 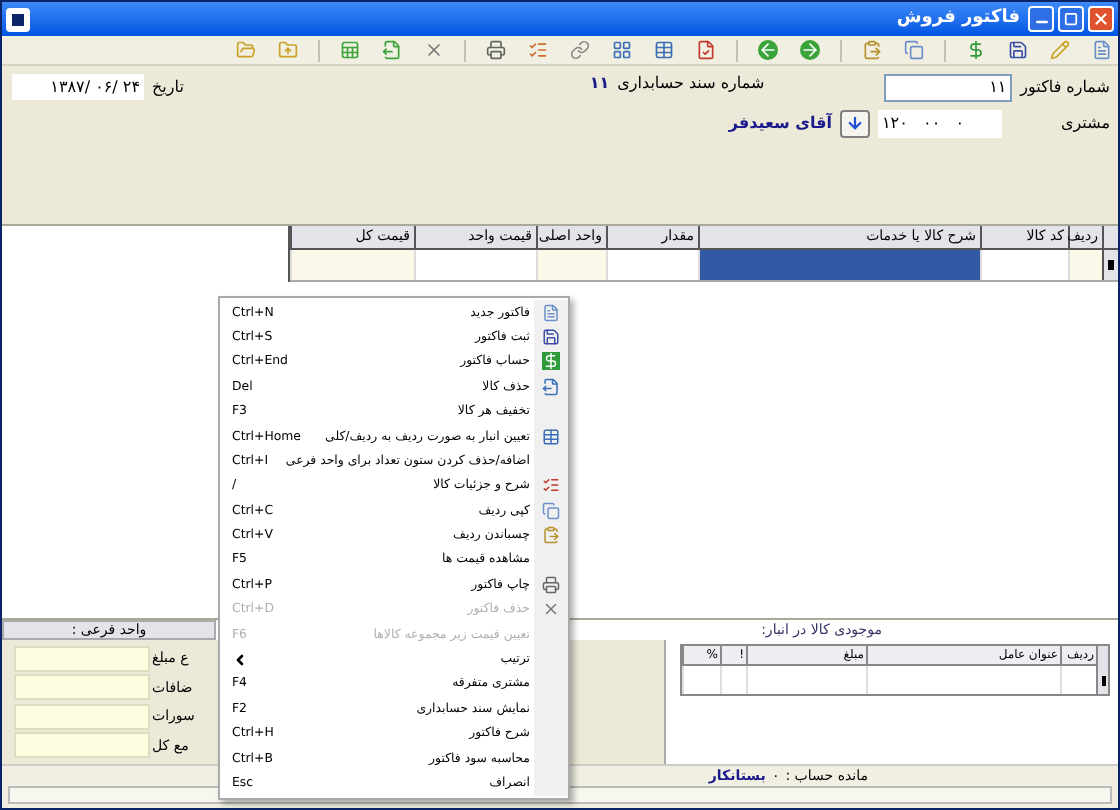 What do you see at coordinates (1084, 123) in the screenshot?
I see `customer-label: مشتری` at bounding box center [1084, 123].